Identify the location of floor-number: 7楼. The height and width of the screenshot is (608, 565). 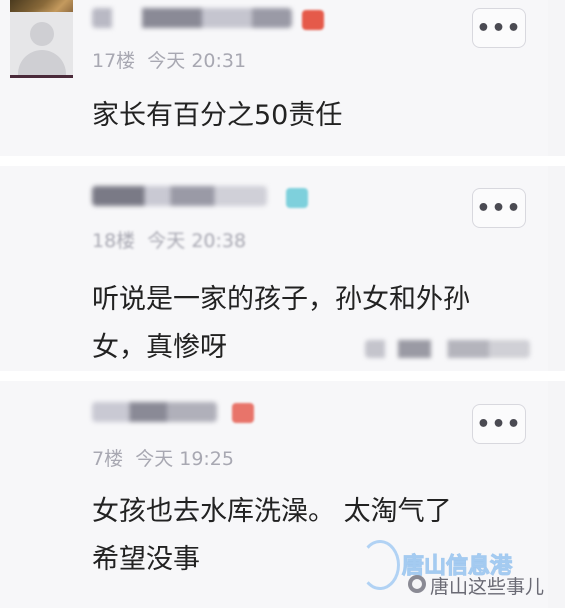
(108, 459).